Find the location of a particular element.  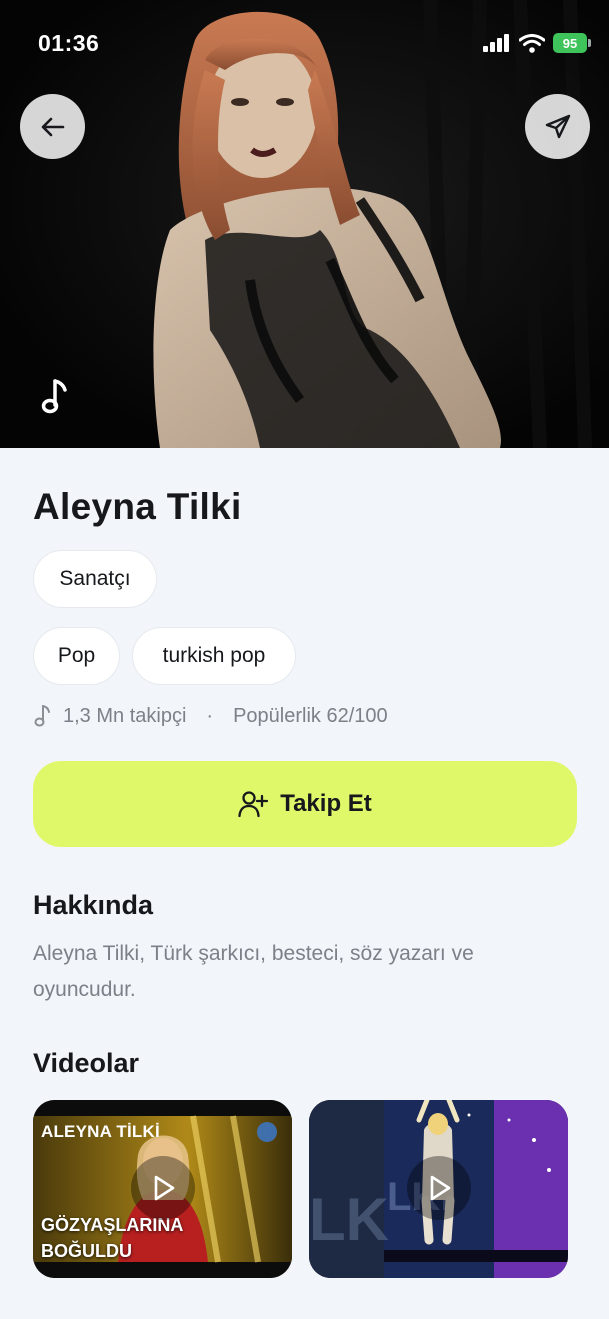

follow-button: Takip Et is located at coordinates (305, 804).